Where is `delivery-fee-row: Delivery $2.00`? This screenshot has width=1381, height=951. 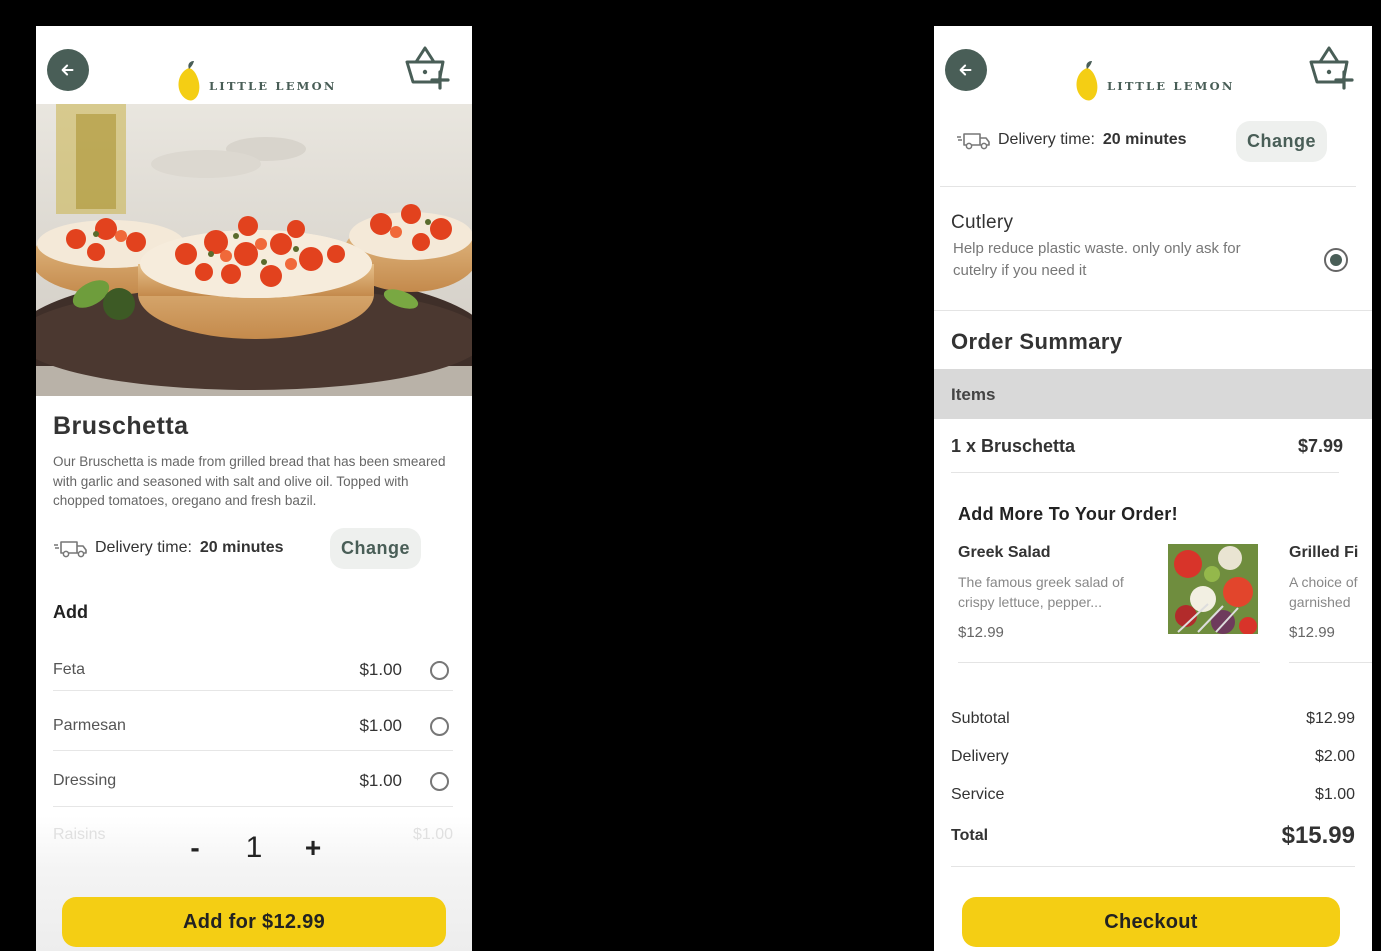 delivery-fee-row: Delivery $2.00 is located at coordinates (1153, 757).